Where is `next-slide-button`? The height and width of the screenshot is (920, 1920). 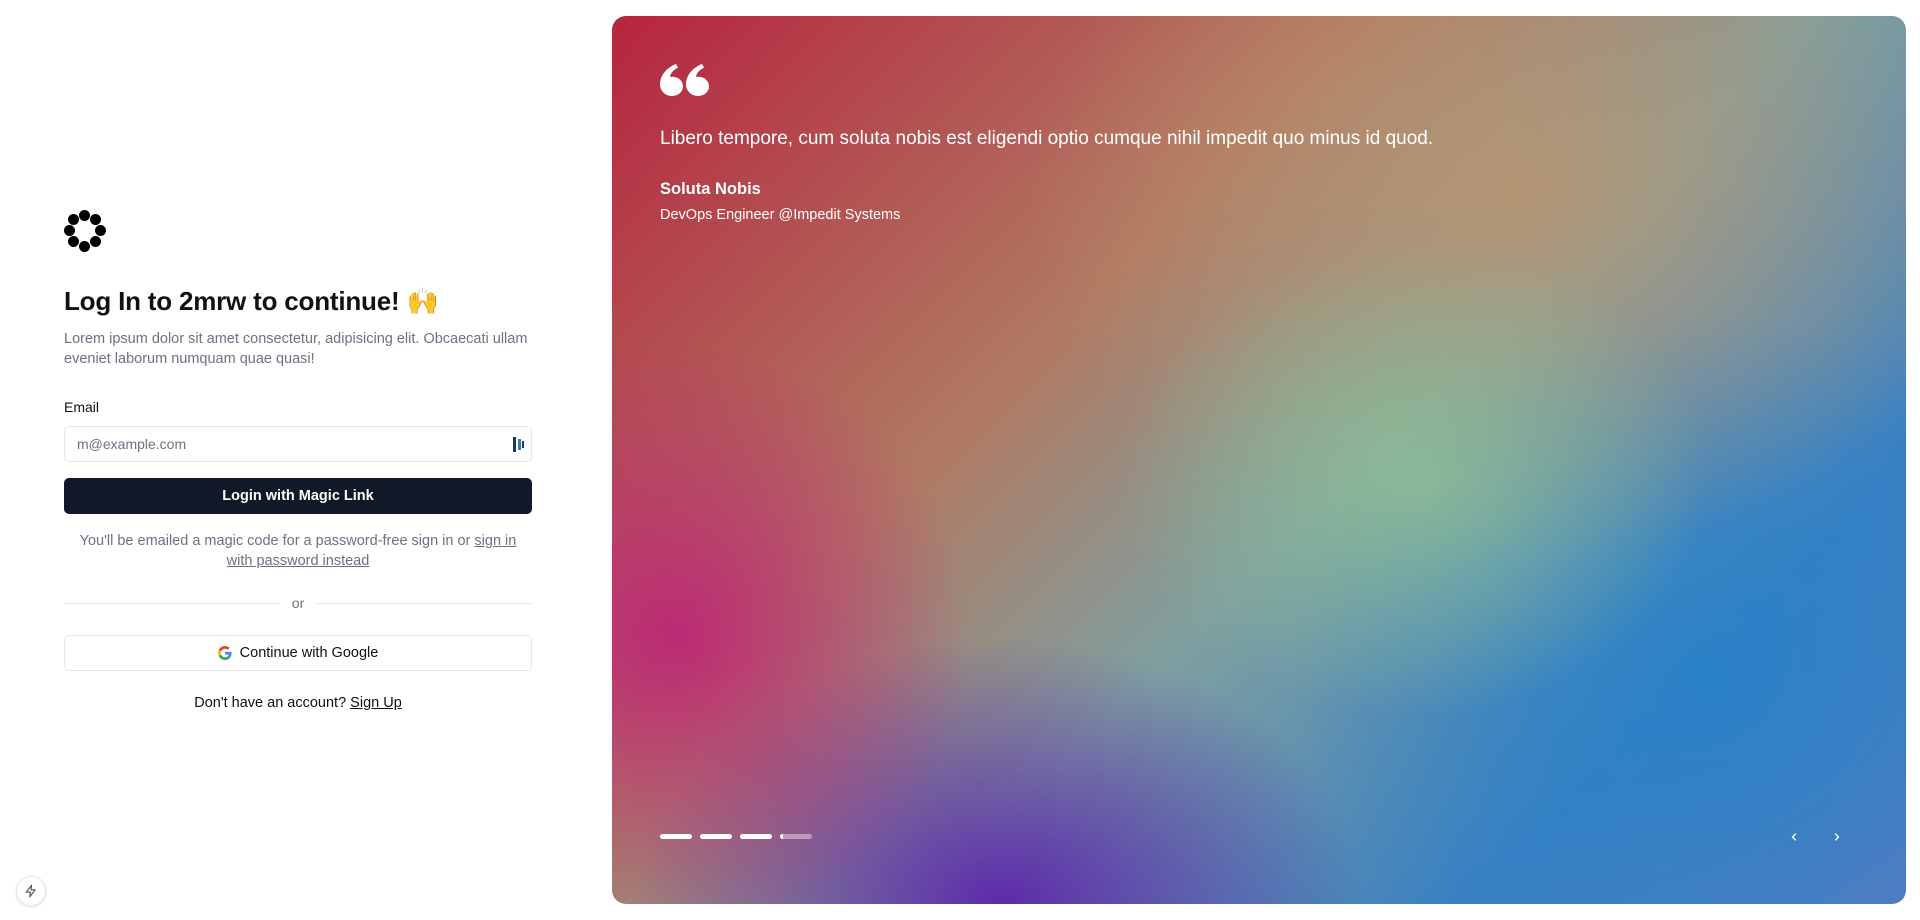 next-slide-button is located at coordinates (1837, 837).